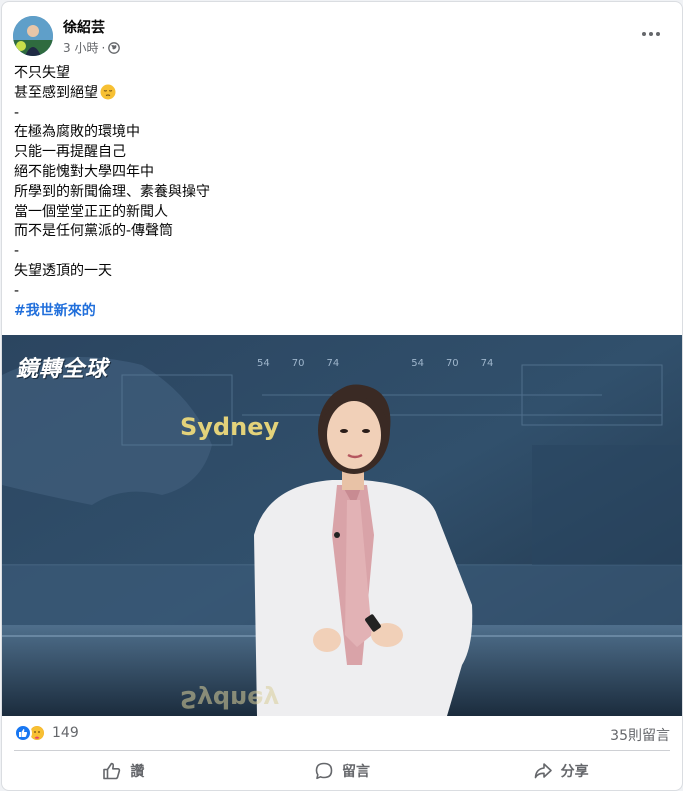 The image size is (683, 791). What do you see at coordinates (46, 733) in the screenshot?
I see `reactions-summary: 149` at bounding box center [46, 733].